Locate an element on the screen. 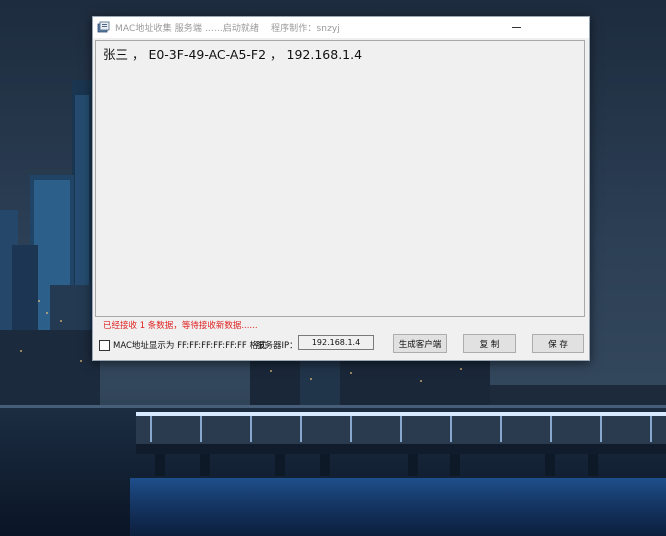 The height and width of the screenshot is (536, 666). mac-format-option: MAC地址显示为 FF:FF:FF:FF:FF:FF 格式 is located at coordinates (183, 345).